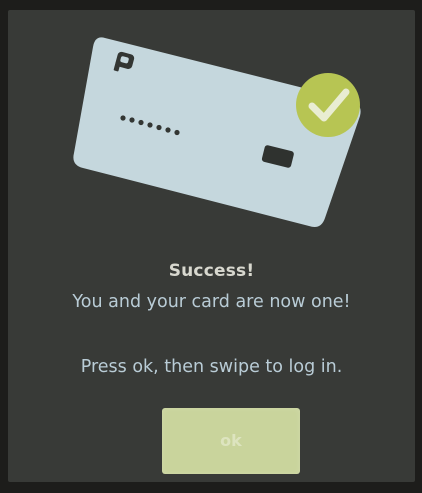 Image resolution: width=422 pixels, height=493 pixels. Describe the element at coordinates (231, 441) in the screenshot. I see `ok-button: ok` at that location.